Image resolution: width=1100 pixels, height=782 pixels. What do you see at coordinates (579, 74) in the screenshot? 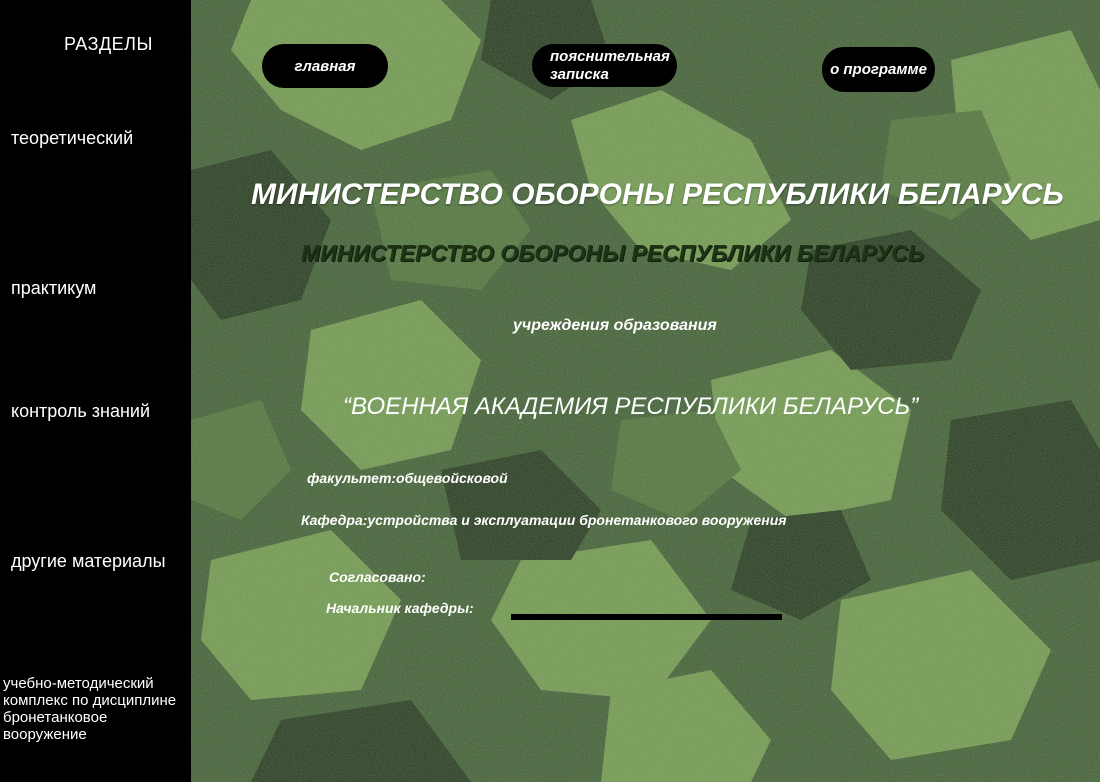
I see `nav-note-label-line2: записка` at bounding box center [579, 74].